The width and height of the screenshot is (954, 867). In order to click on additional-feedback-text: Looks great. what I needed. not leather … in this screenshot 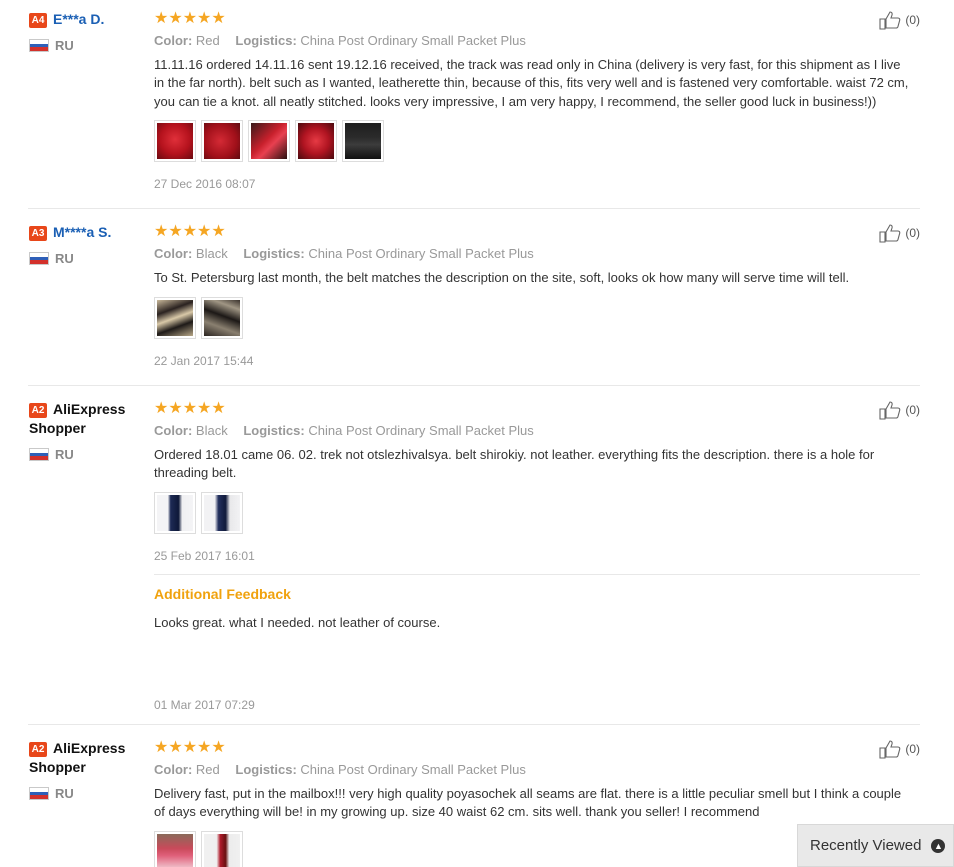, I will do `click(297, 622)`.